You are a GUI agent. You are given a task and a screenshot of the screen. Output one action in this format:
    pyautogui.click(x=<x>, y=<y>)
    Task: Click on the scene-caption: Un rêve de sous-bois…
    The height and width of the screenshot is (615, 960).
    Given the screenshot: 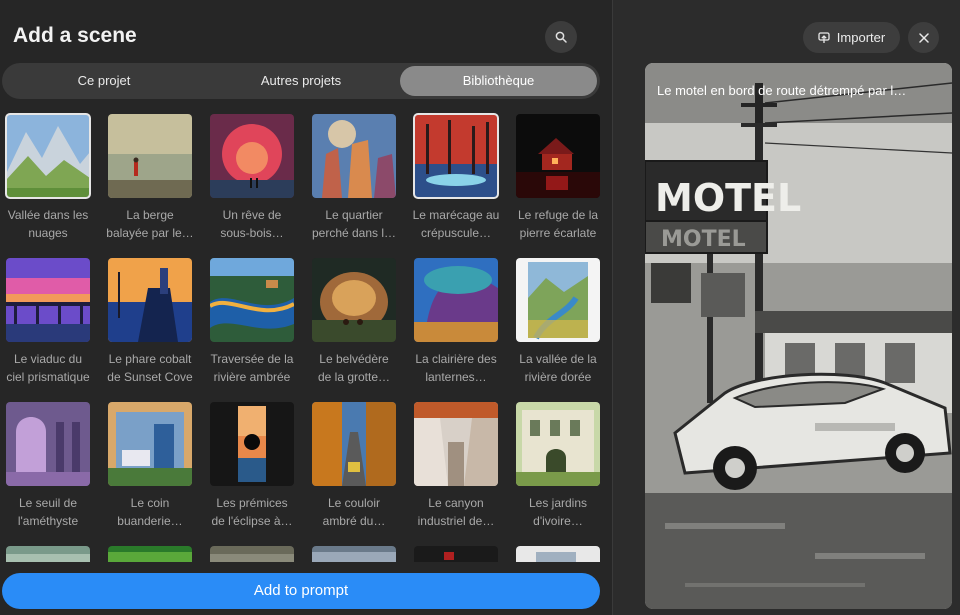 What is the action you would take?
    pyautogui.click(x=252, y=224)
    